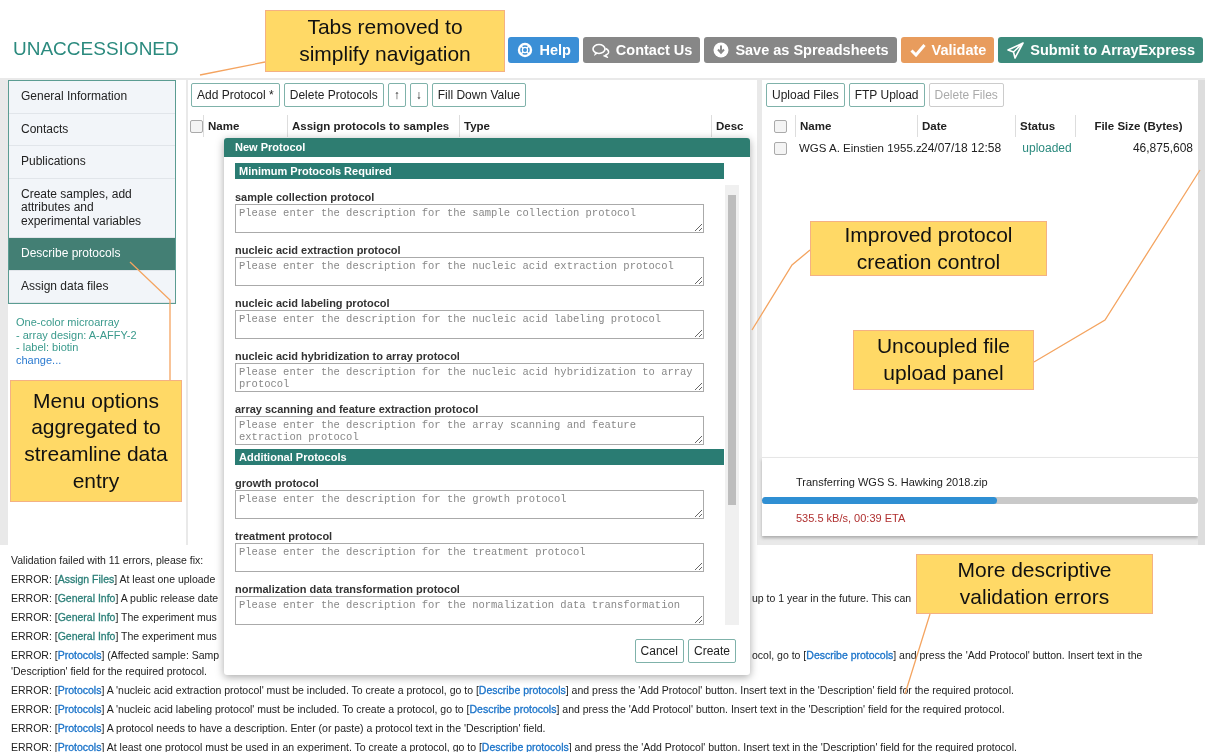  Describe the element at coordinates (1100, 50) in the screenshot. I see `submit-button: Submit to ArrayExpress` at that location.